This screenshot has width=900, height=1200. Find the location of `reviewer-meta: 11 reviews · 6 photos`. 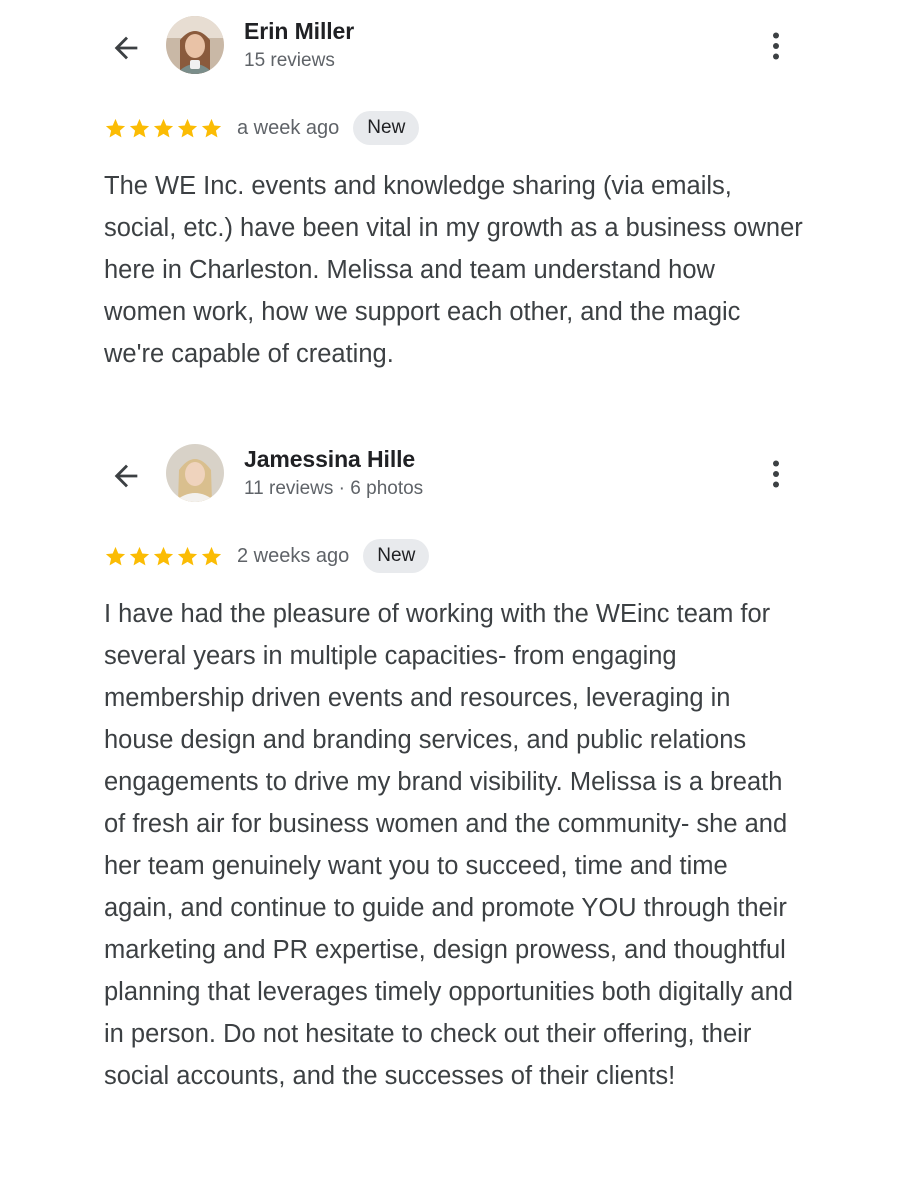

reviewer-meta: 11 reviews · 6 photos is located at coordinates (334, 488).